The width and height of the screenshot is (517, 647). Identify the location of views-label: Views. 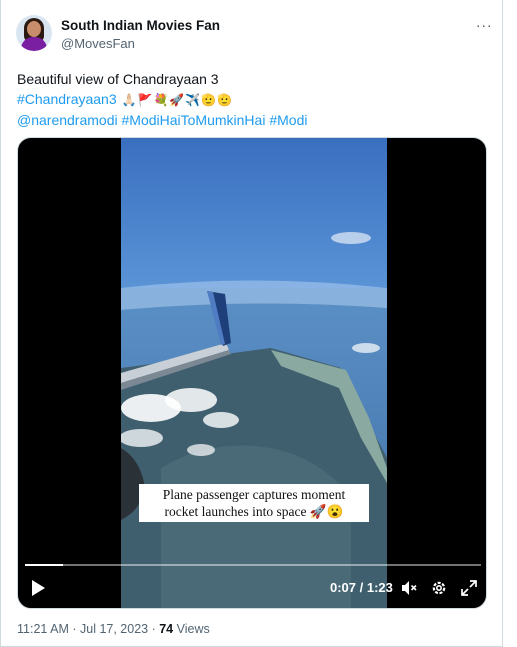
(191, 629).